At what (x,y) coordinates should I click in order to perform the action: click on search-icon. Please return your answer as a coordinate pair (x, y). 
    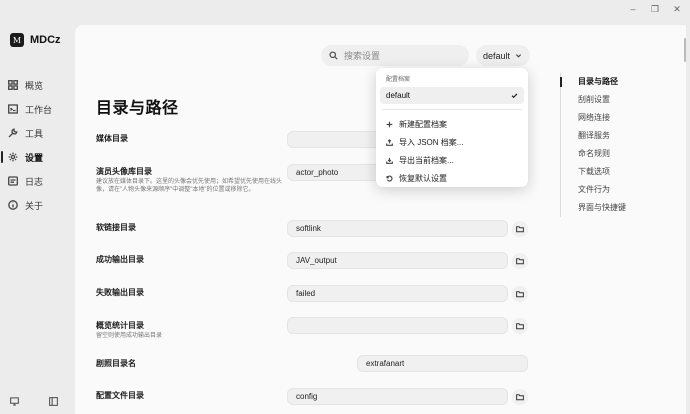
    Looking at the image, I should click on (333, 55).